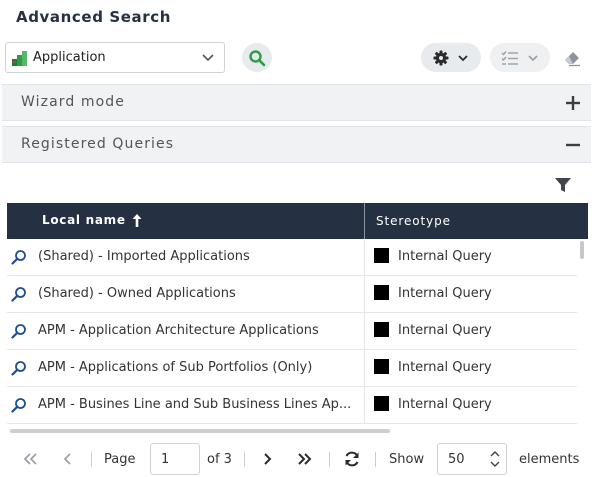  Describe the element at coordinates (451, 57) in the screenshot. I see `settings-menu-button` at that location.